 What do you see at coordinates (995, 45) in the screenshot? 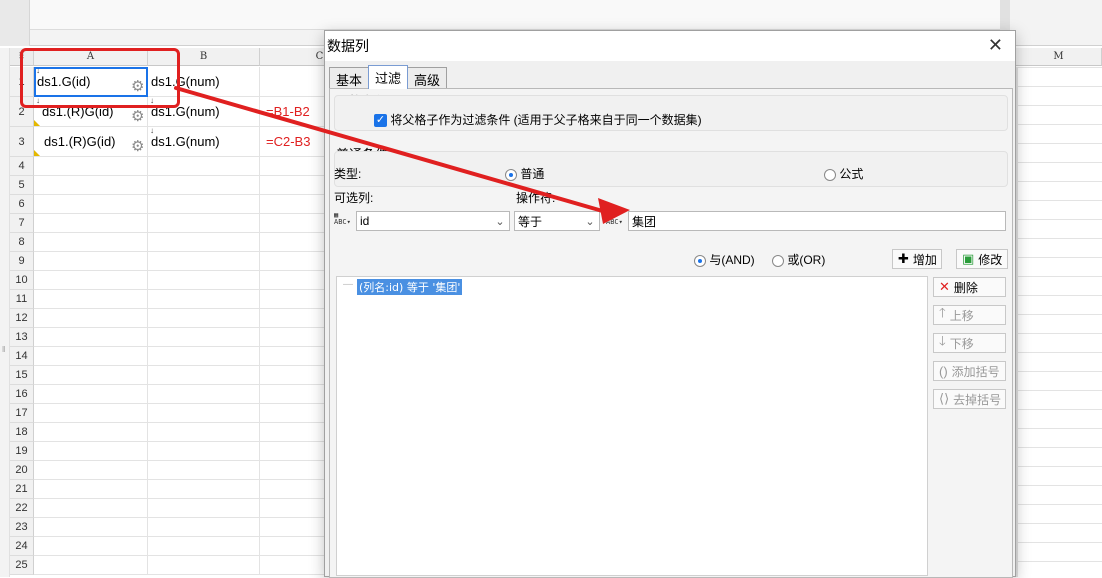
I see `close-icon: ✕` at bounding box center [995, 45].